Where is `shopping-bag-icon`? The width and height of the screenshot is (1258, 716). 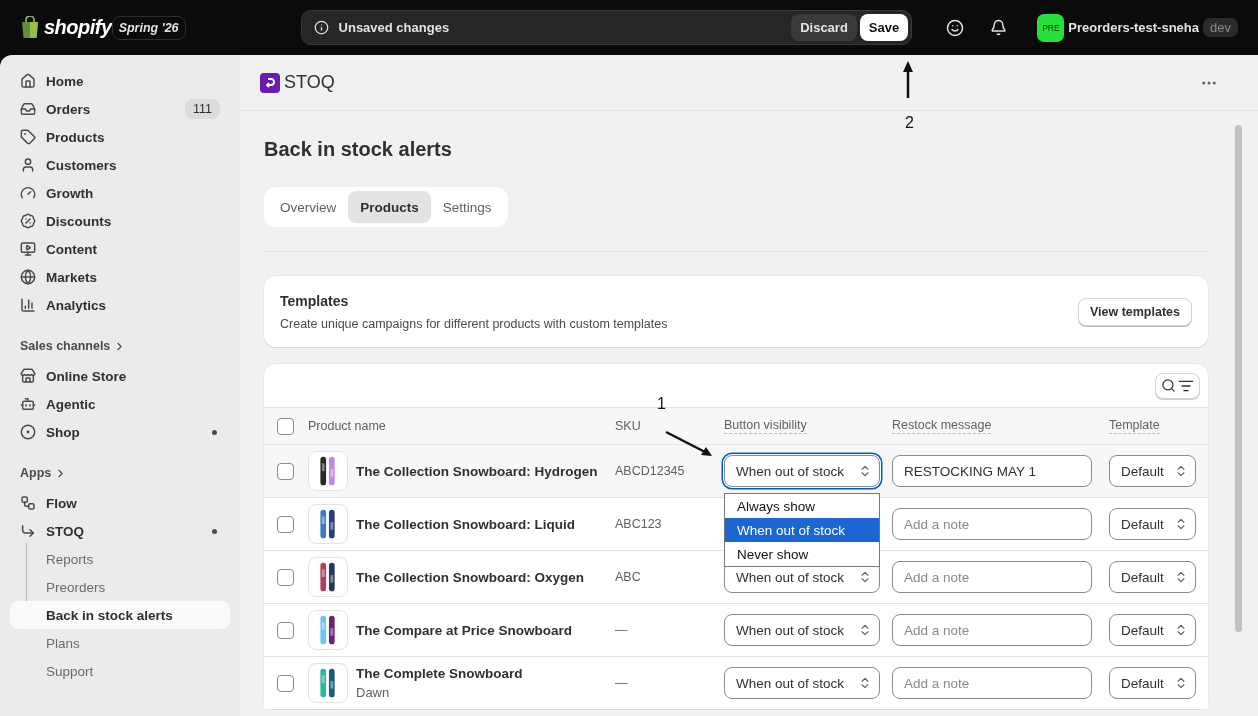 shopping-bag-icon is located at coordinates (30, 27).